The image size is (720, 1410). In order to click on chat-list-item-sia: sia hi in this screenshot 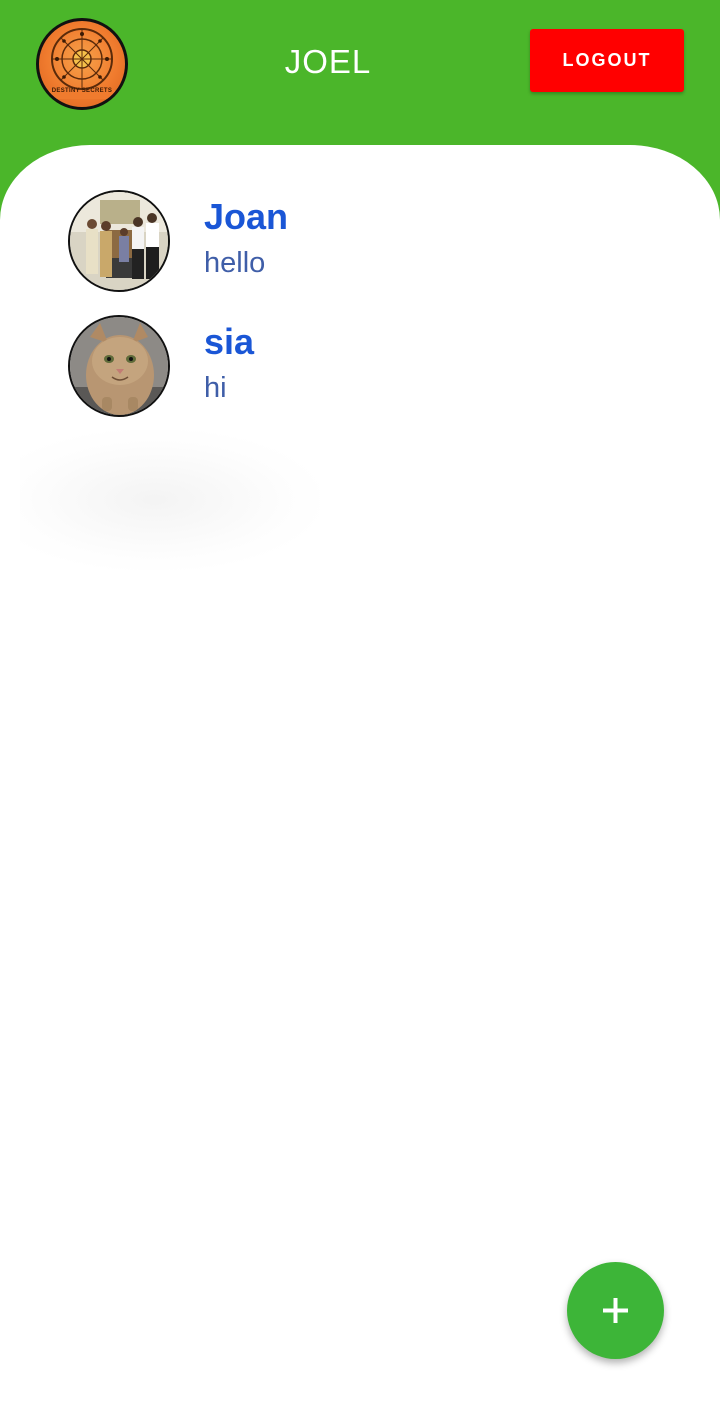, I will do `click(360, 374)`.